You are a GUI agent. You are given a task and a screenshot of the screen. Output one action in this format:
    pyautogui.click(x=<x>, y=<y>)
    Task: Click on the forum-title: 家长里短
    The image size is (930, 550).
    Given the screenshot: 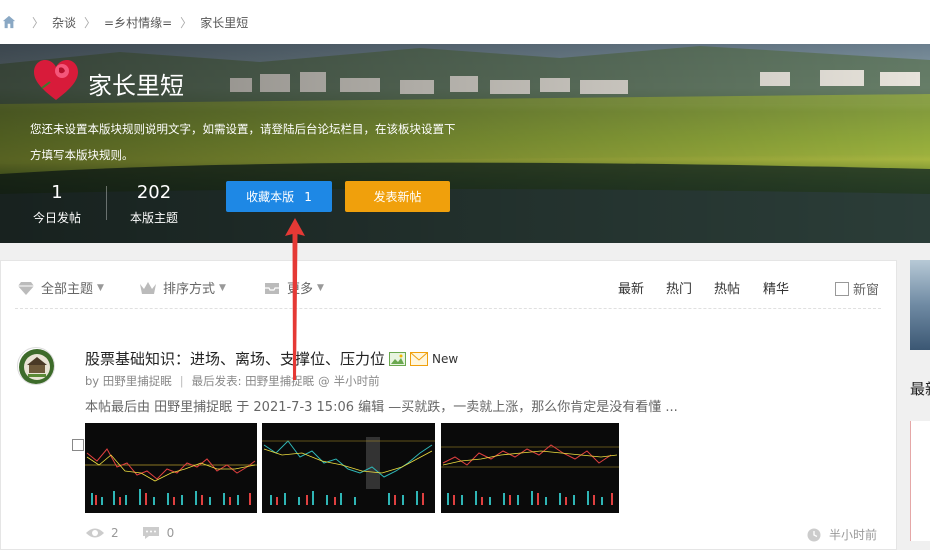 What is the action you would take?
    pyautogui.click(x=136, y=86)
    